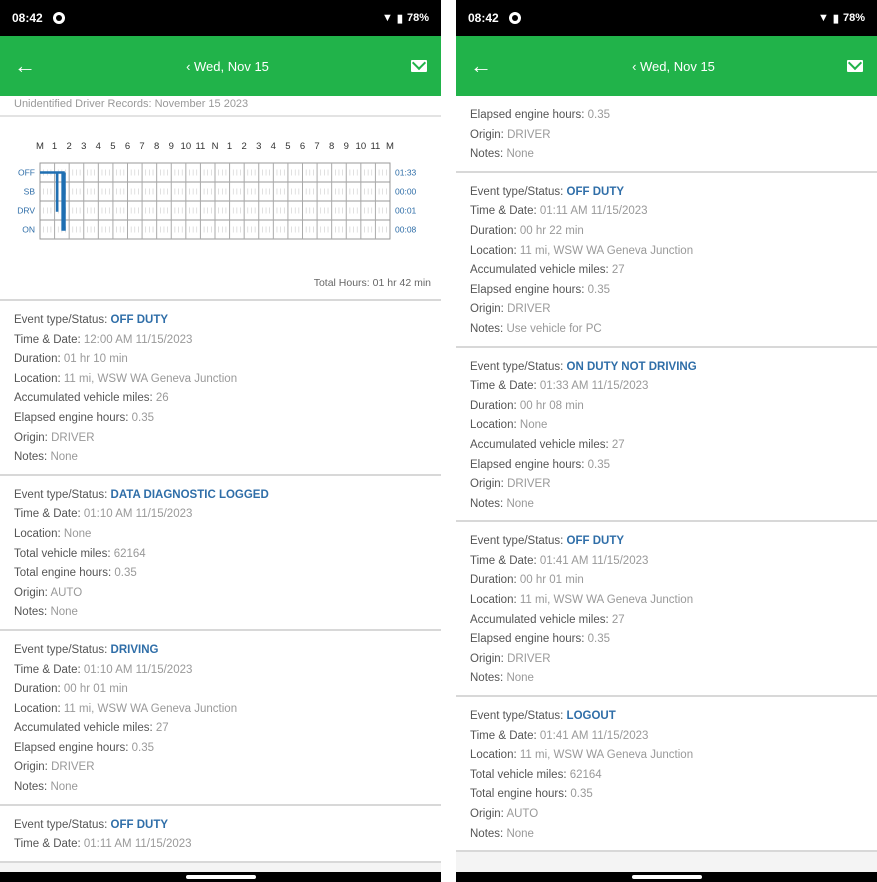  I want to click on field-value: 00 hr 01 min, so click(95, 689).